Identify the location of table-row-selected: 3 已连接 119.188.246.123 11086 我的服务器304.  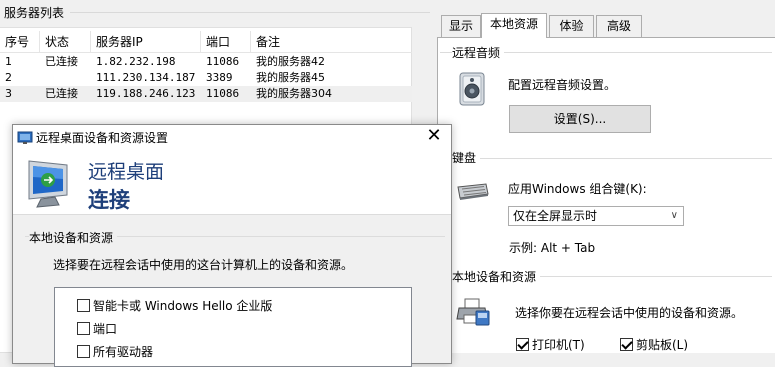
(206, 94).